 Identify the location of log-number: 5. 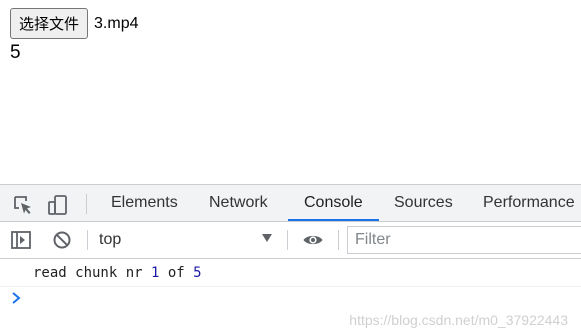
(197, 273).